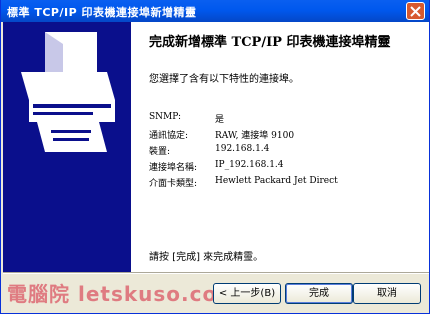 The width and height of the screenshot is (430, 314). I want to click on cancel-button: 取消, so click(387, 293).